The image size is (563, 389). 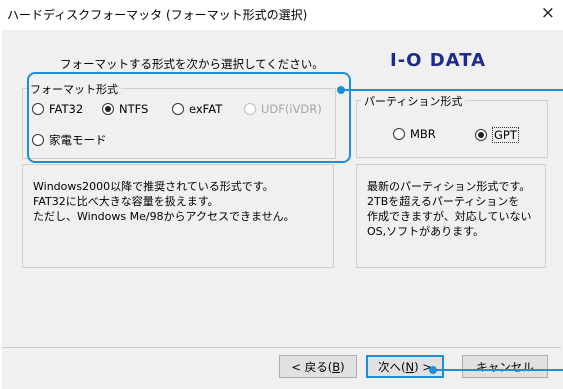 What do you see at coordinates (126, 201) in the screenshot?
I see `format-description-line: FAT32に比べ大きな容量を扱えます。` at bounding box center [126, 201].